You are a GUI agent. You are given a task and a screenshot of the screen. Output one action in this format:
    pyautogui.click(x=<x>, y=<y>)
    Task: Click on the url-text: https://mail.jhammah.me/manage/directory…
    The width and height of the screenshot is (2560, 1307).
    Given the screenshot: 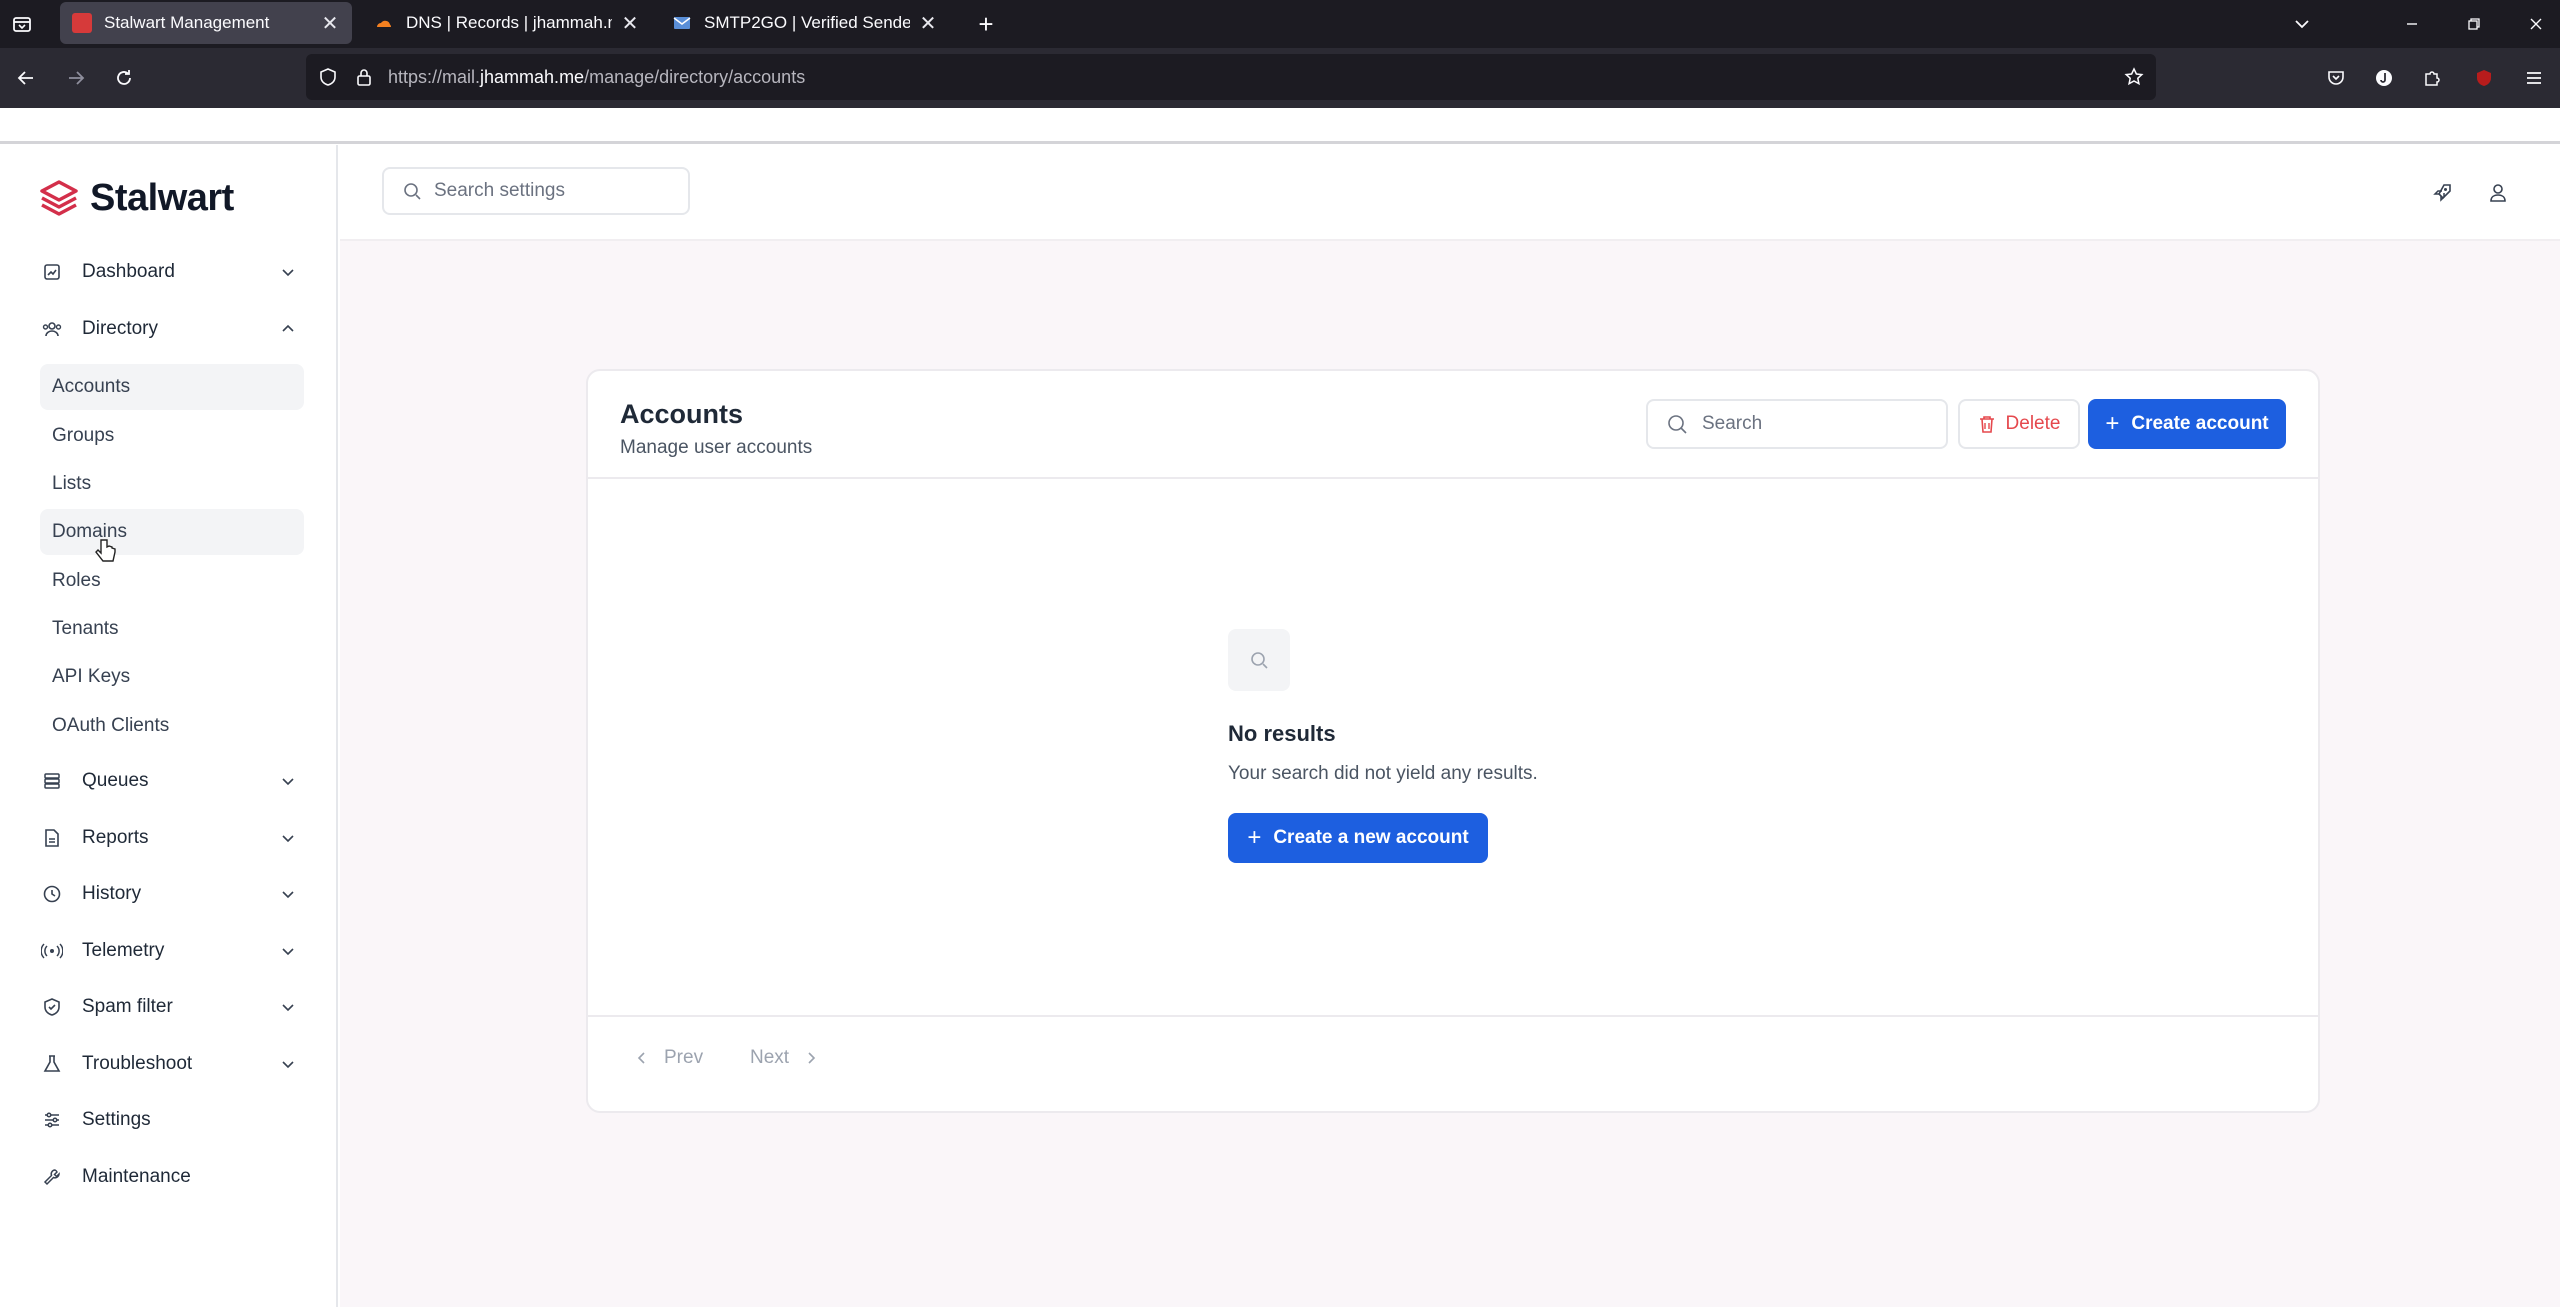 What is the action you would take?
    pyautogui.click(x=596, y=77)
    